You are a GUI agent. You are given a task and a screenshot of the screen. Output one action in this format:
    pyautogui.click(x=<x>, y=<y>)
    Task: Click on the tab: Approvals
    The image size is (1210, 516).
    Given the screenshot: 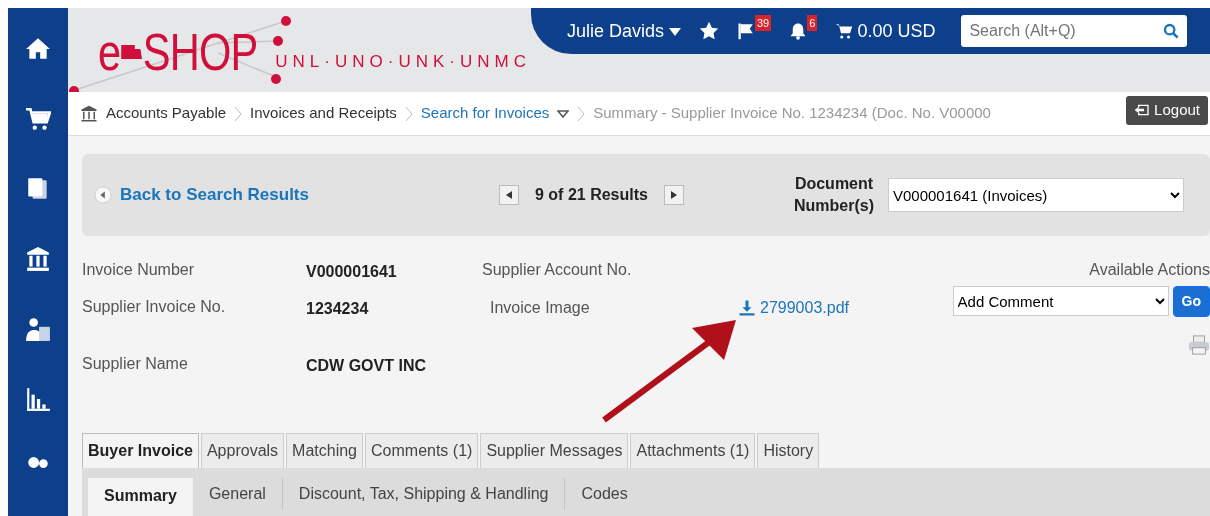 What is the action you would take?
    pyautogui.click(x=242, y=450)
    